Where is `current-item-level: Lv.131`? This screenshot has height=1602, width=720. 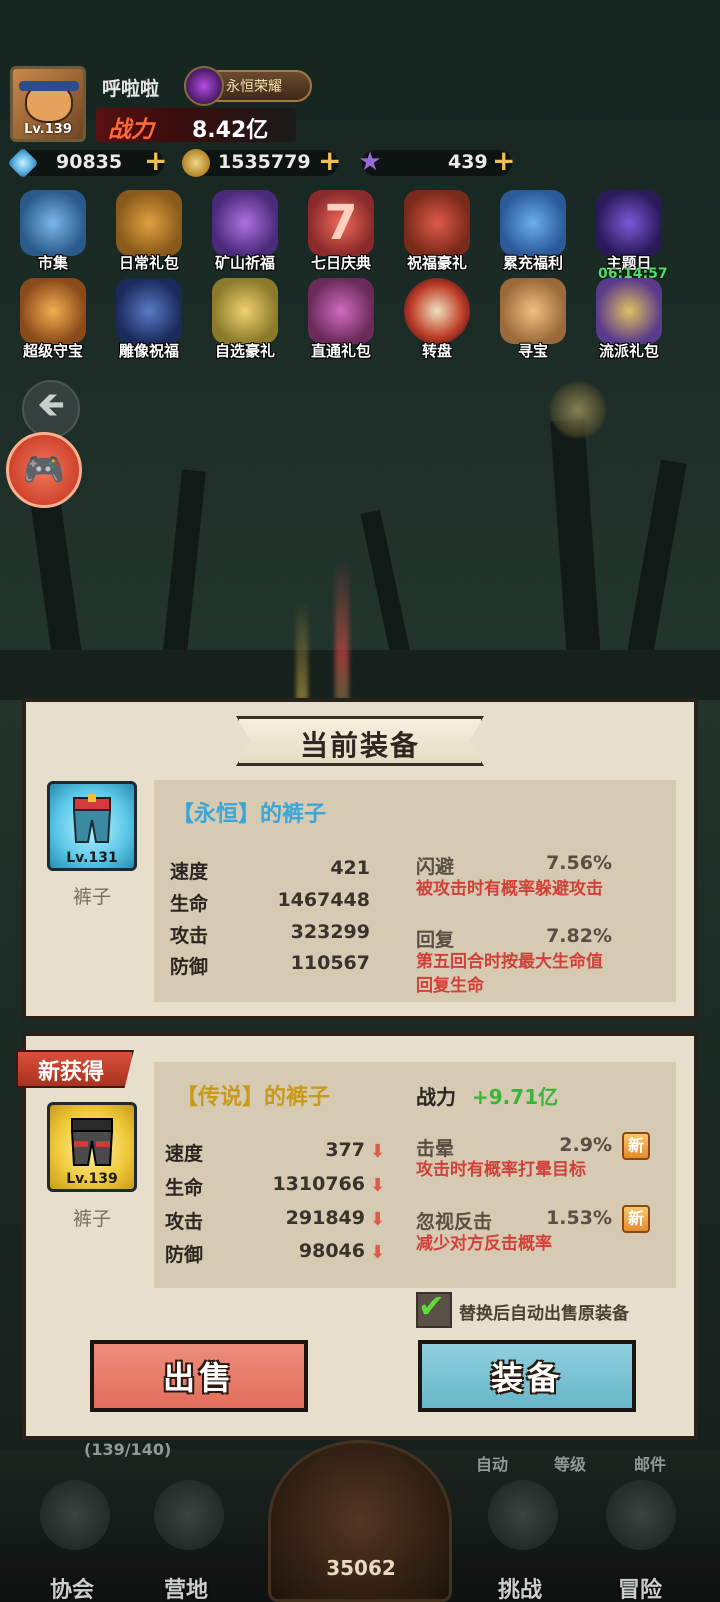
current-item-level: Lv.131 is located at coordinates (92, 858).